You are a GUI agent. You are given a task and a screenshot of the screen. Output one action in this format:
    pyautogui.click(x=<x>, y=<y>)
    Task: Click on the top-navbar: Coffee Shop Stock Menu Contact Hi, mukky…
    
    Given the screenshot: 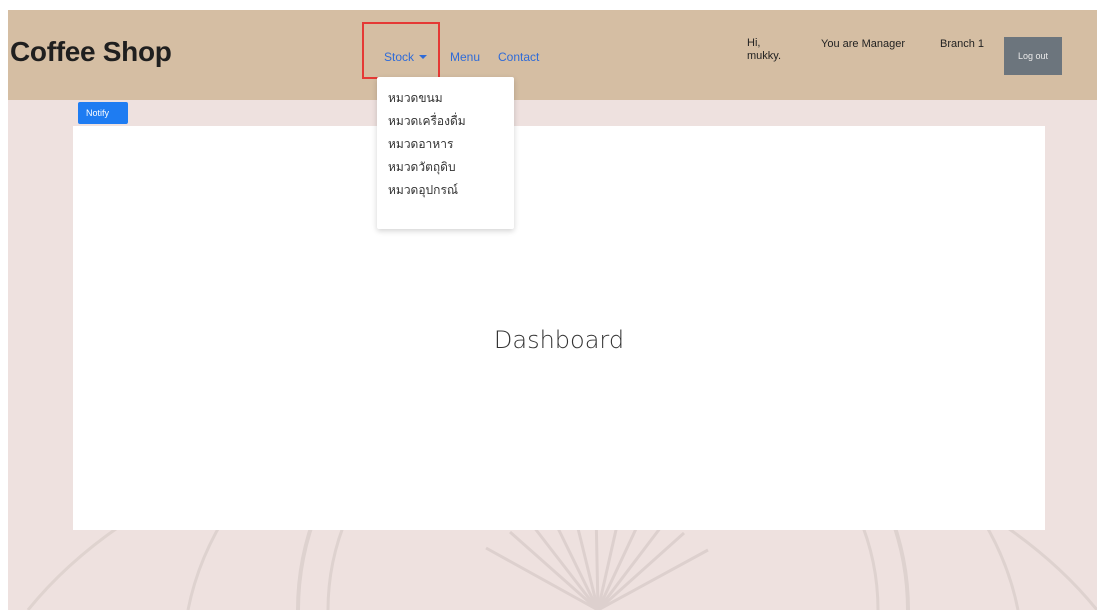 What is the action you would take?
    pyautogui.click(x=552, y=55)
    